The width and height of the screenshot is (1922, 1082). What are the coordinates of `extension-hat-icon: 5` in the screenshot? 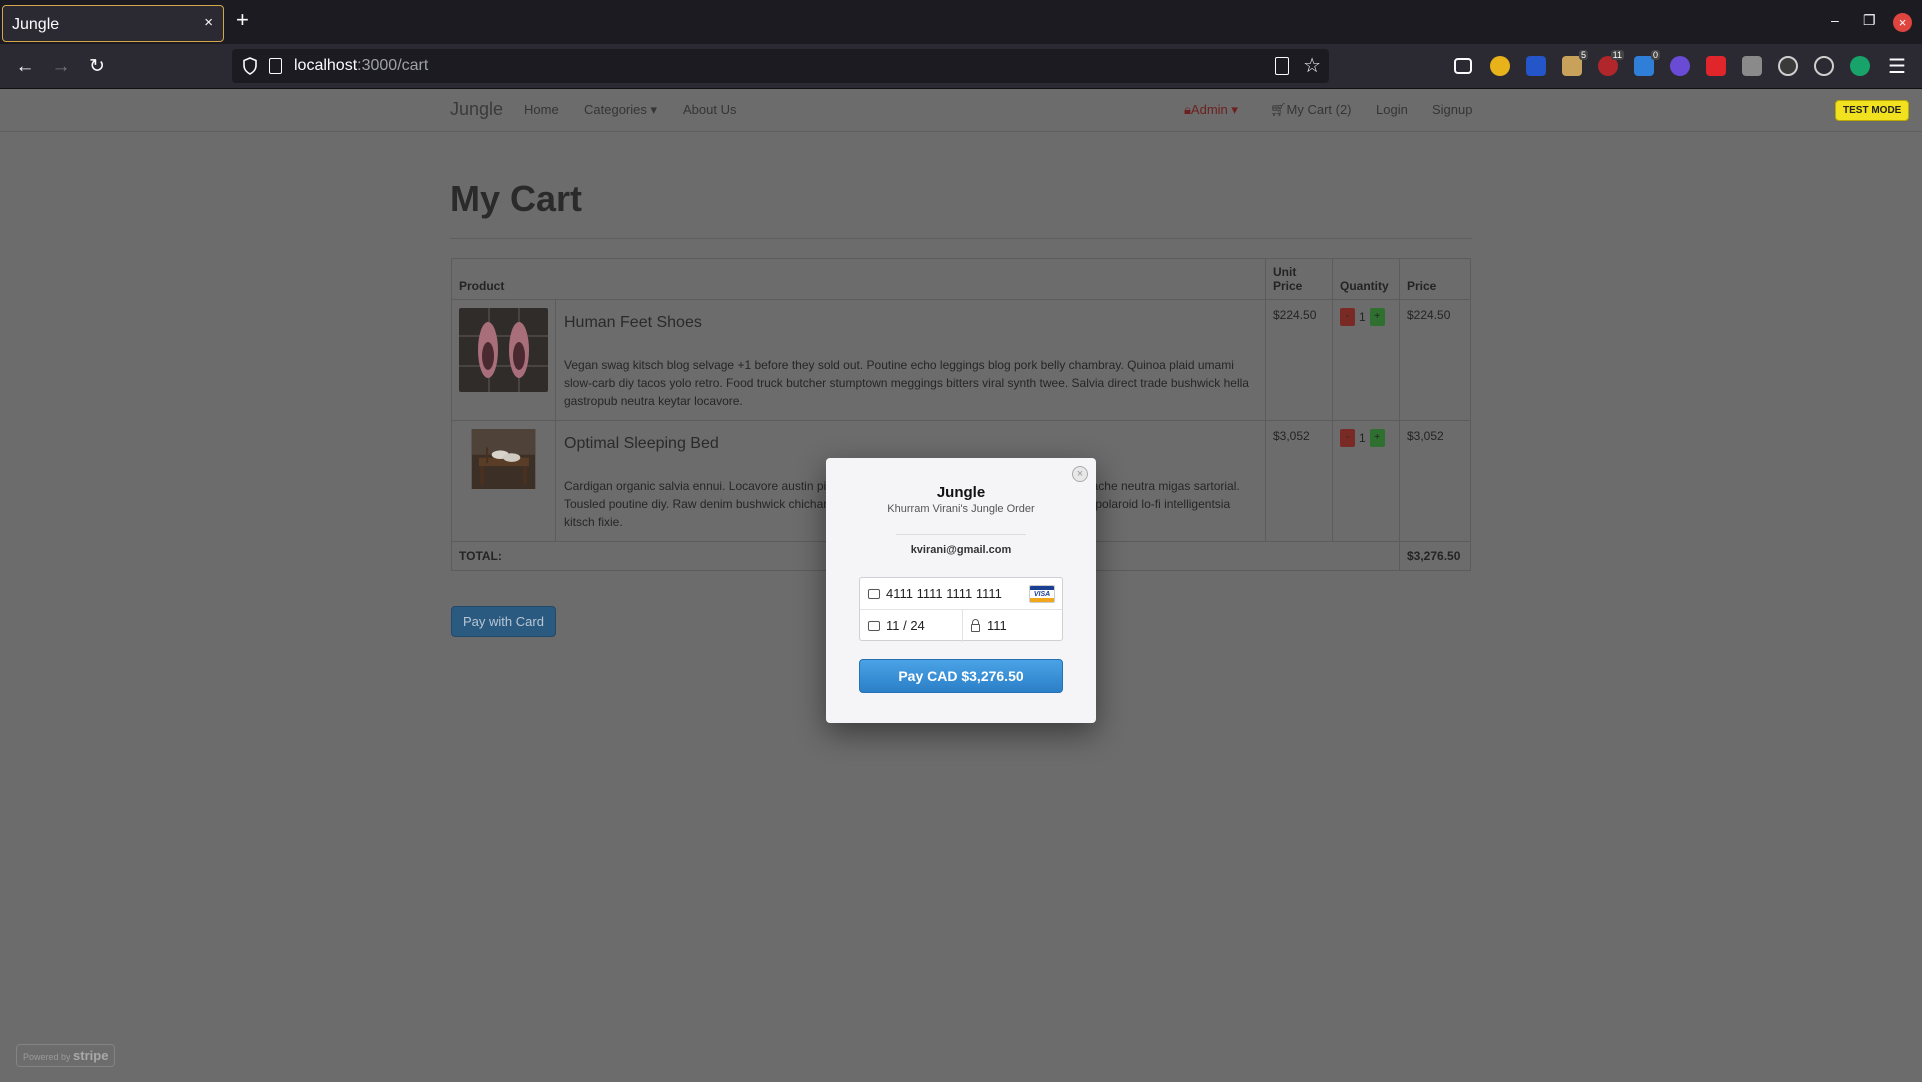 It's located at (1575, 63).